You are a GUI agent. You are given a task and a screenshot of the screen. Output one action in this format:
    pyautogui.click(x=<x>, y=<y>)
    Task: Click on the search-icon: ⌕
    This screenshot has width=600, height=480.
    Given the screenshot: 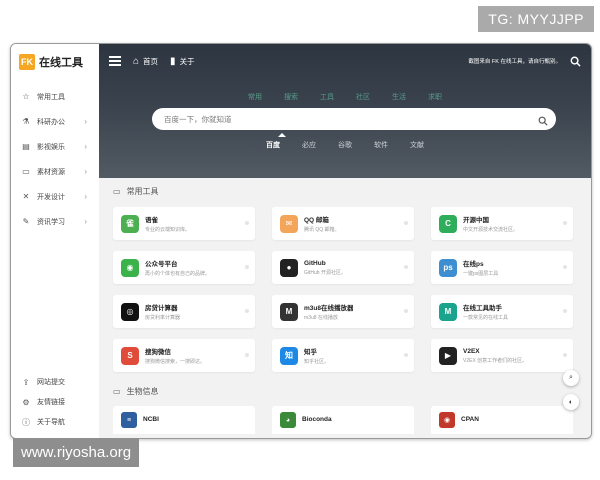 What is the action you would take?
    pyautogui.click(x=571, y=378)
    